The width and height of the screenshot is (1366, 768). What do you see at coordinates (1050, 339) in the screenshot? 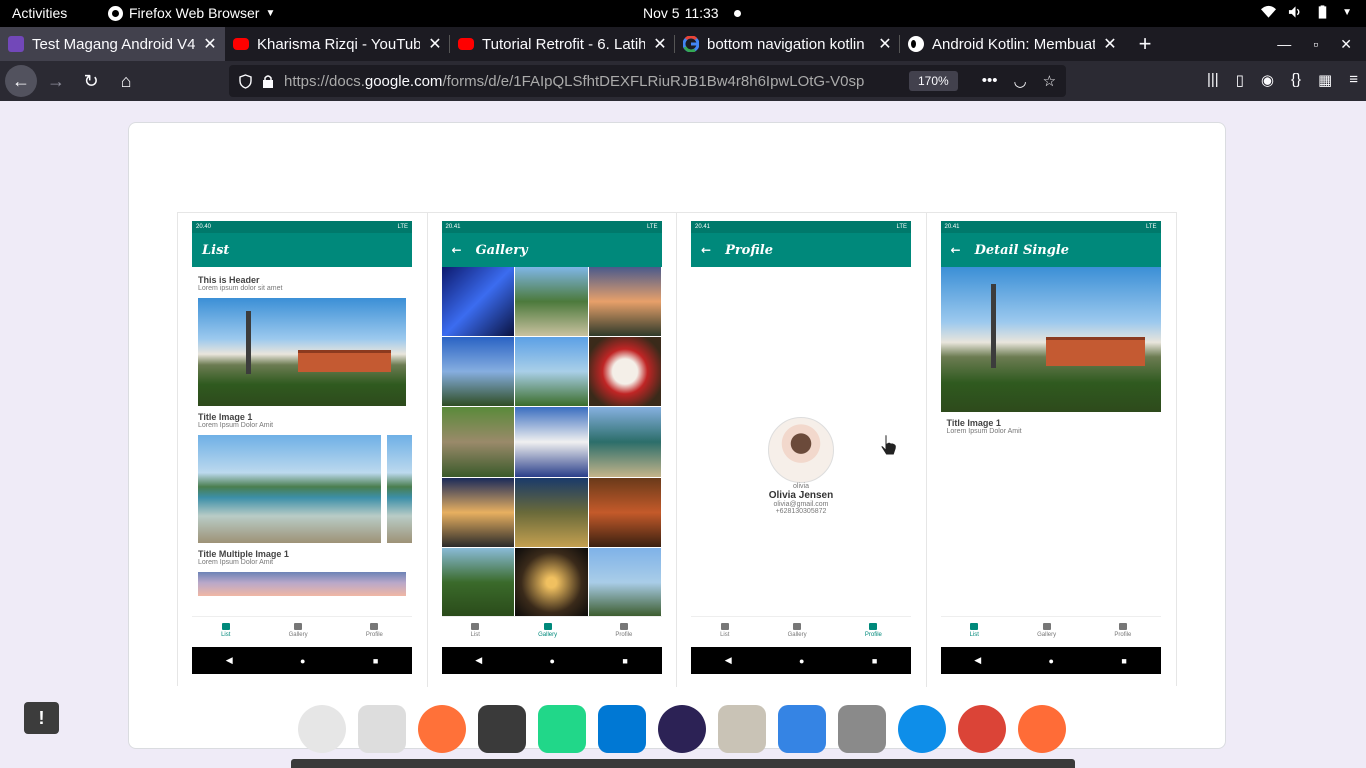
I see `landscape-image` at bounding box center [1050, 339].